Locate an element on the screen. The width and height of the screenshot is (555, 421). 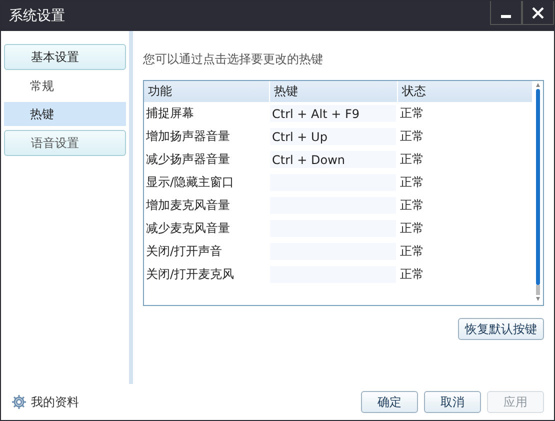
sidebar-item: 热键 is located at coordinates (65, 114).